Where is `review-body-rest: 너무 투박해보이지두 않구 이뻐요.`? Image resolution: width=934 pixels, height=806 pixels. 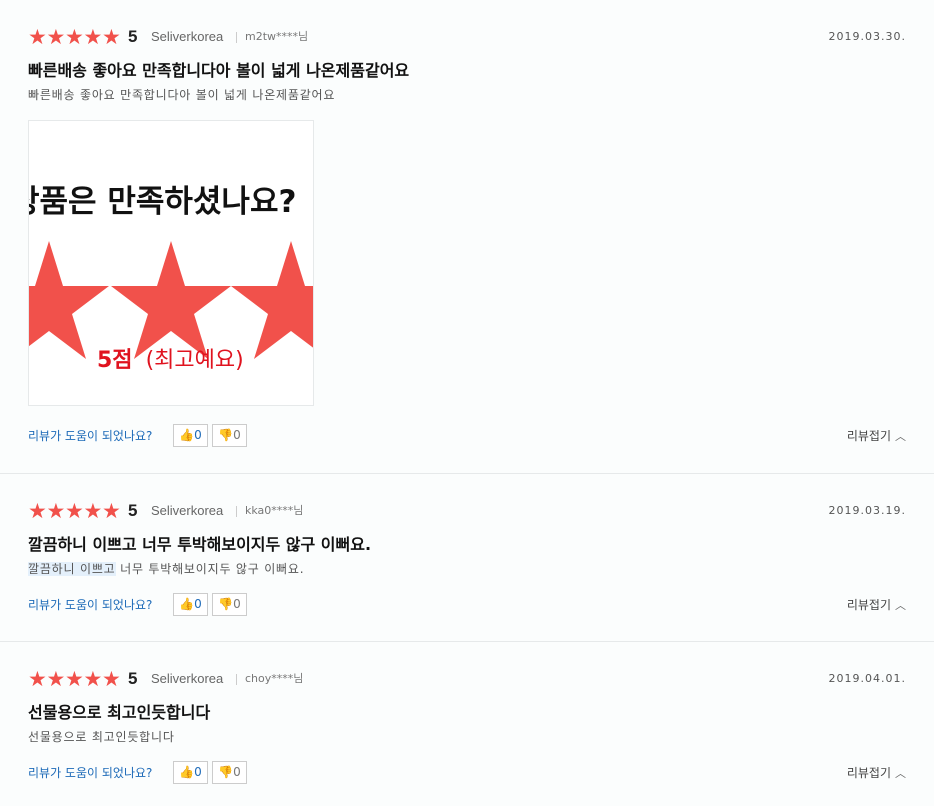 review-body-rest: 너무 투박해보이지두 않구 이뻐요. is located at coordinates (210, 569).